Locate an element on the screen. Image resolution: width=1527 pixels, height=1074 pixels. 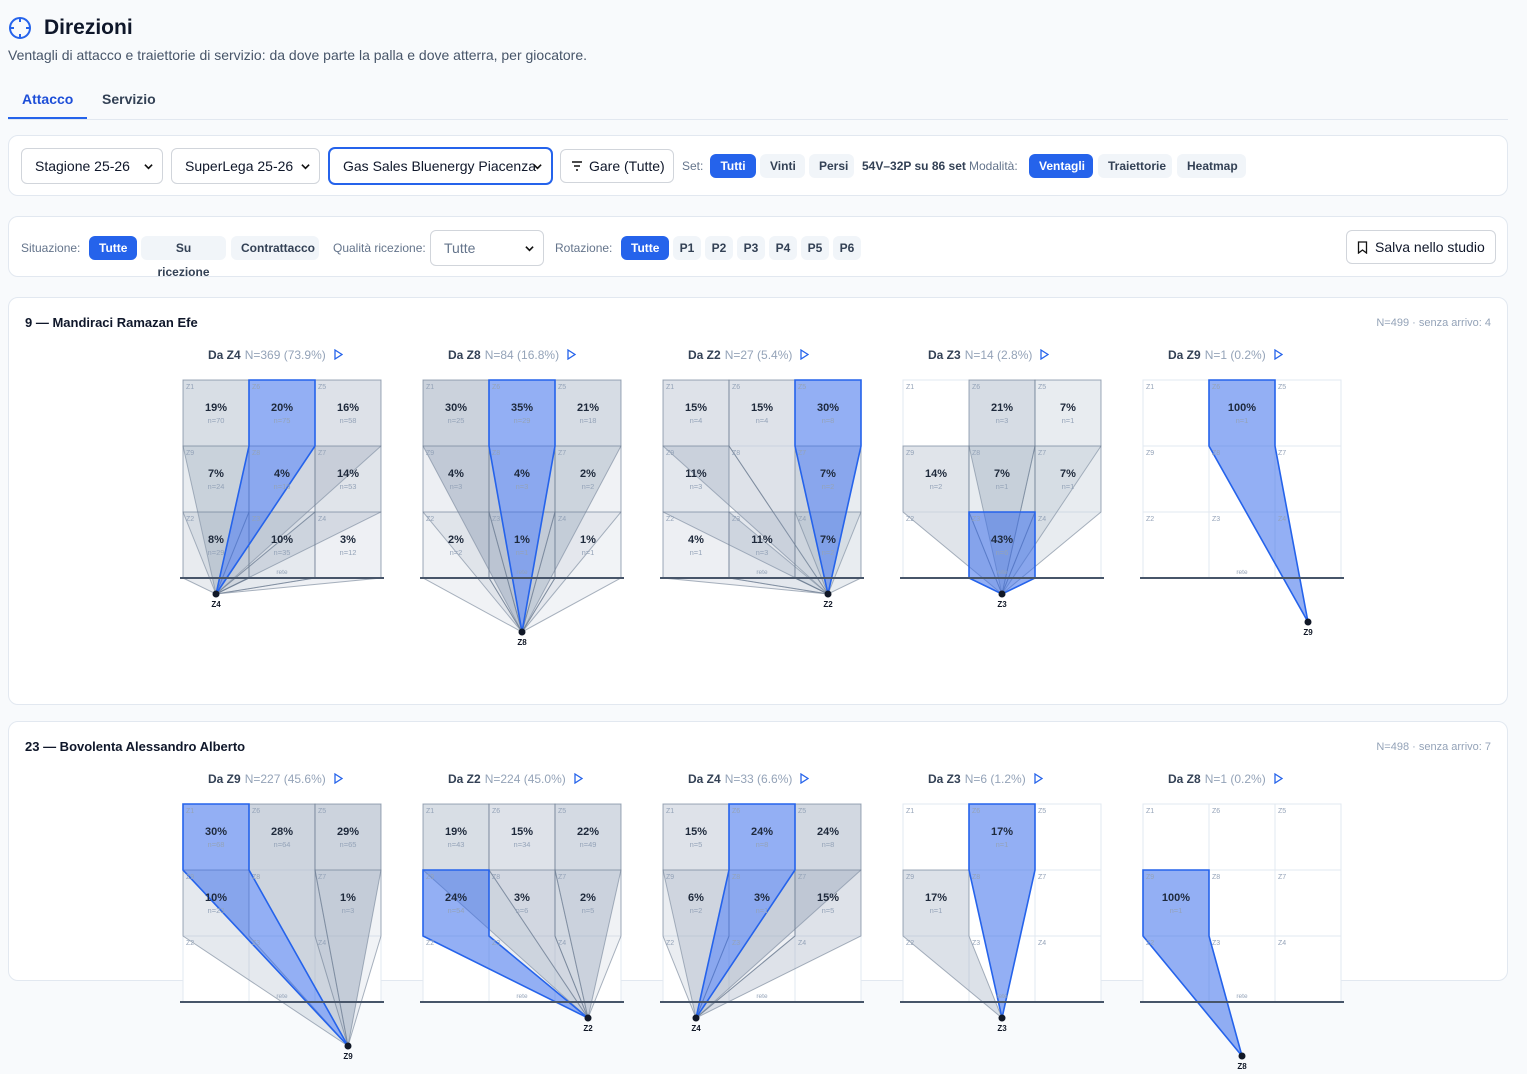
season-select: Stagione 25-26 is located at coordinates (92, 166).